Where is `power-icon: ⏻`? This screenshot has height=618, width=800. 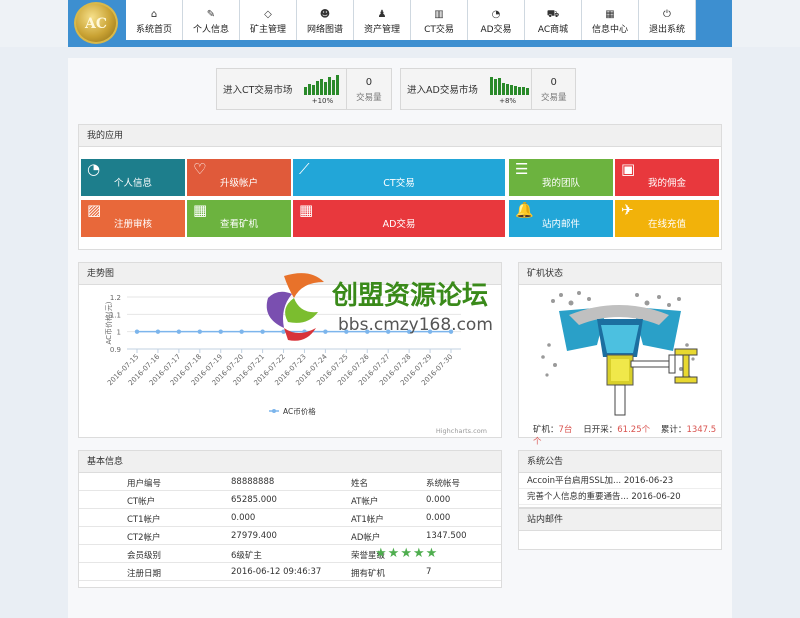
power-icon: ⏻ is located at coordinates (667, 14).